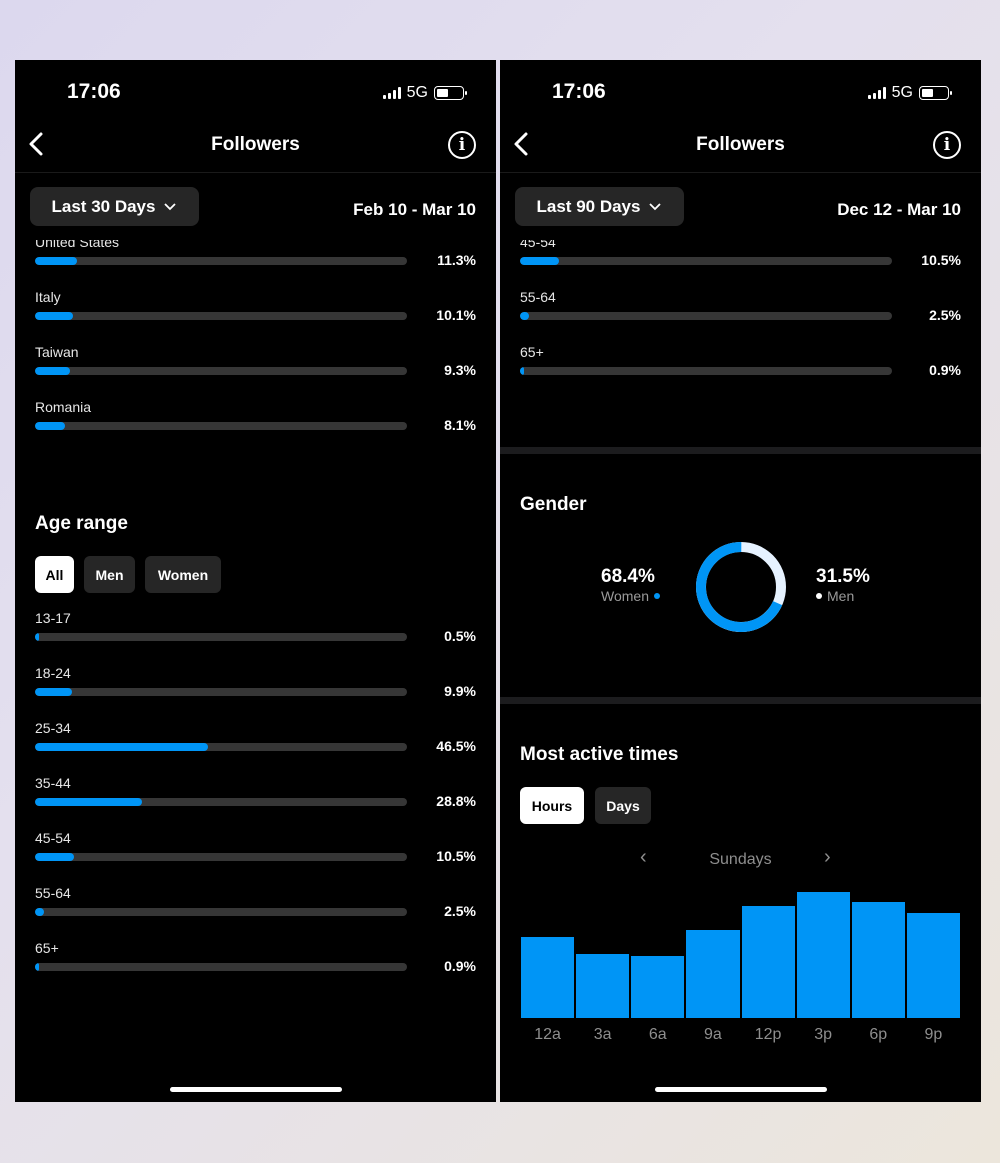  I want to click on row-value: 10.1%, so click(456, 315).